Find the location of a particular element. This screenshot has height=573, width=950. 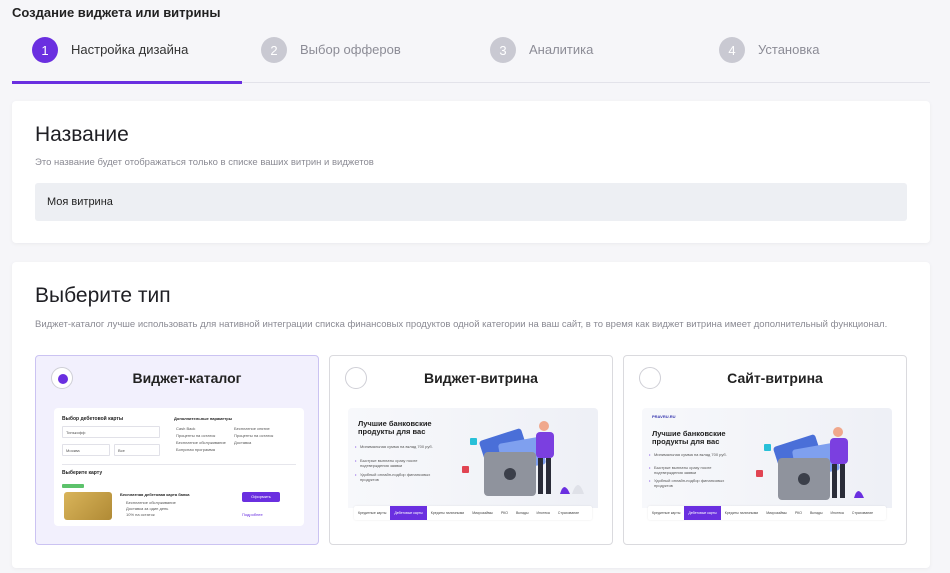

option-title: Виджет-витрина is located at coordinates (481, 378).